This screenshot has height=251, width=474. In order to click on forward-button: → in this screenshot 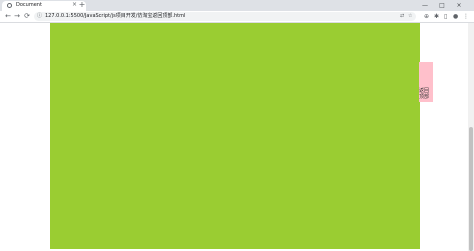, I will do `click(17, 16)`.